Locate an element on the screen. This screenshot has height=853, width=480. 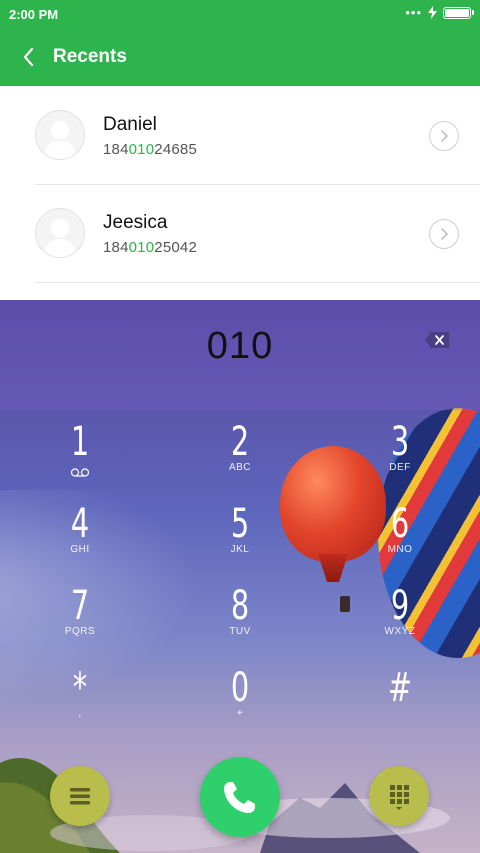
battery-icon is located at coordinates (458, 12).